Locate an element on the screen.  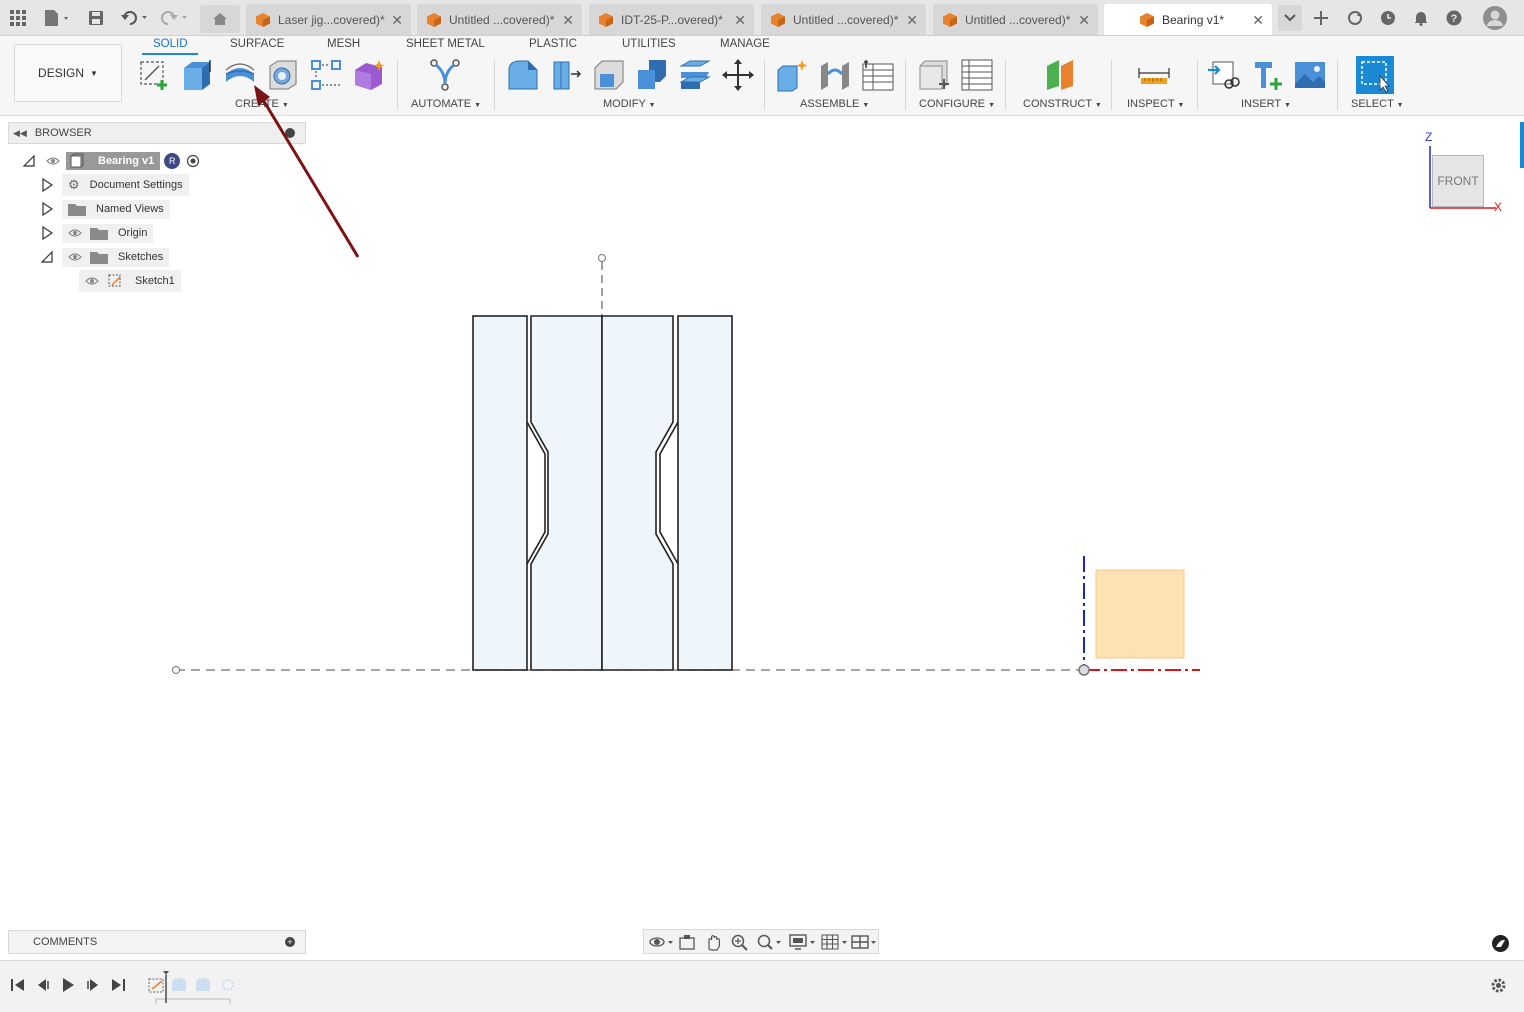
tab-label: Bearing v1* is located at coordinates (1193, 19).